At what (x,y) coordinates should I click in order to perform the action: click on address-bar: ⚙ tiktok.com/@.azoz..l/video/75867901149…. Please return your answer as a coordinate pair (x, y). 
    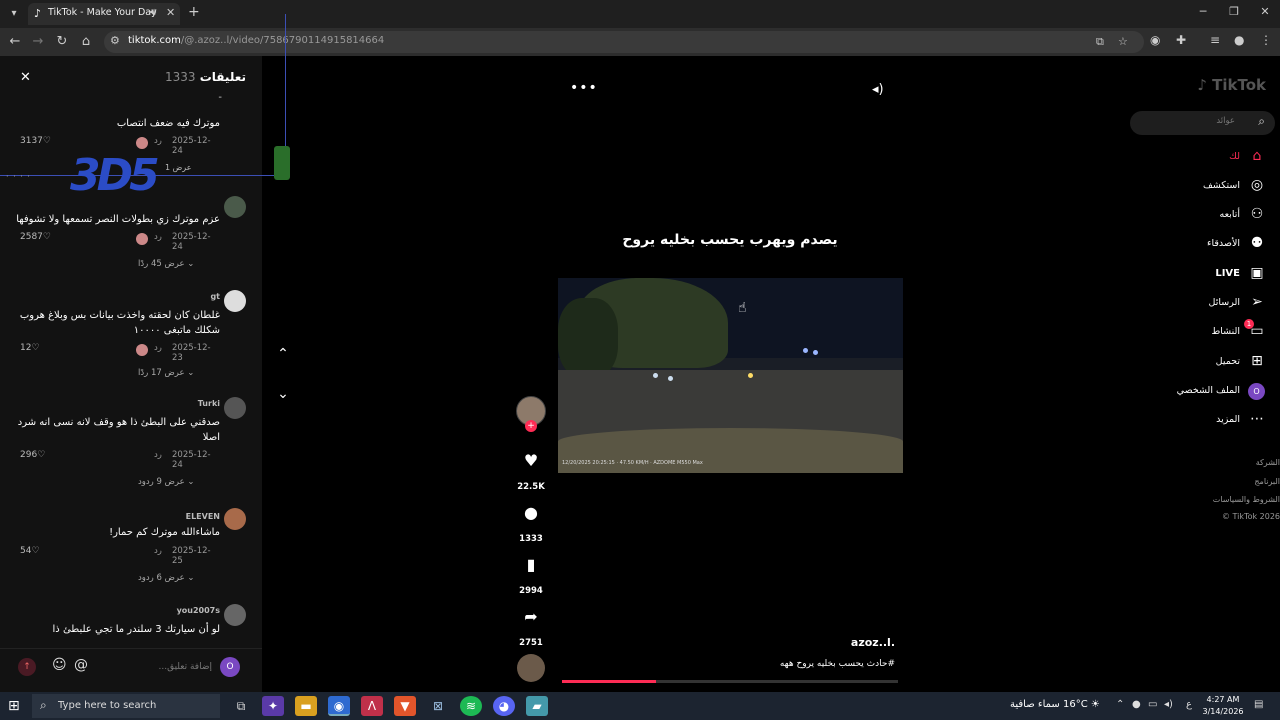
    Looking at the image, I should click on (624, 42).